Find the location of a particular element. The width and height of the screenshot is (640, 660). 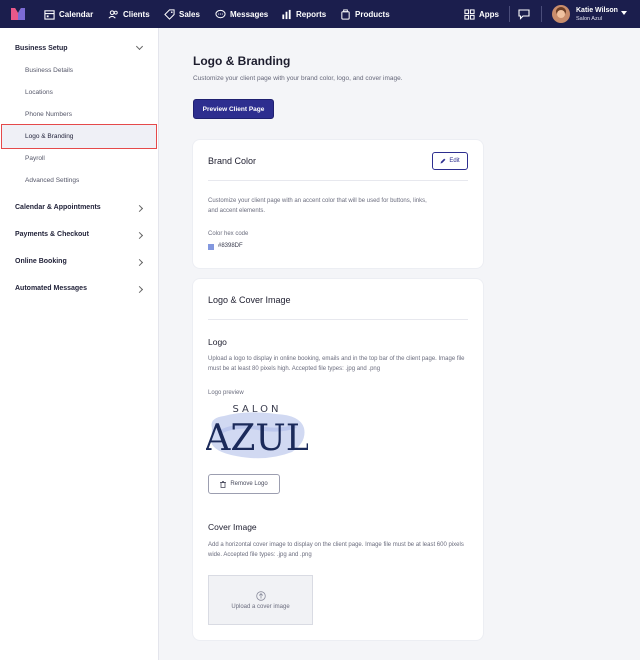

sidebar-item-advanced-settings: Advanced Settings is located at coordinates (52, 180).